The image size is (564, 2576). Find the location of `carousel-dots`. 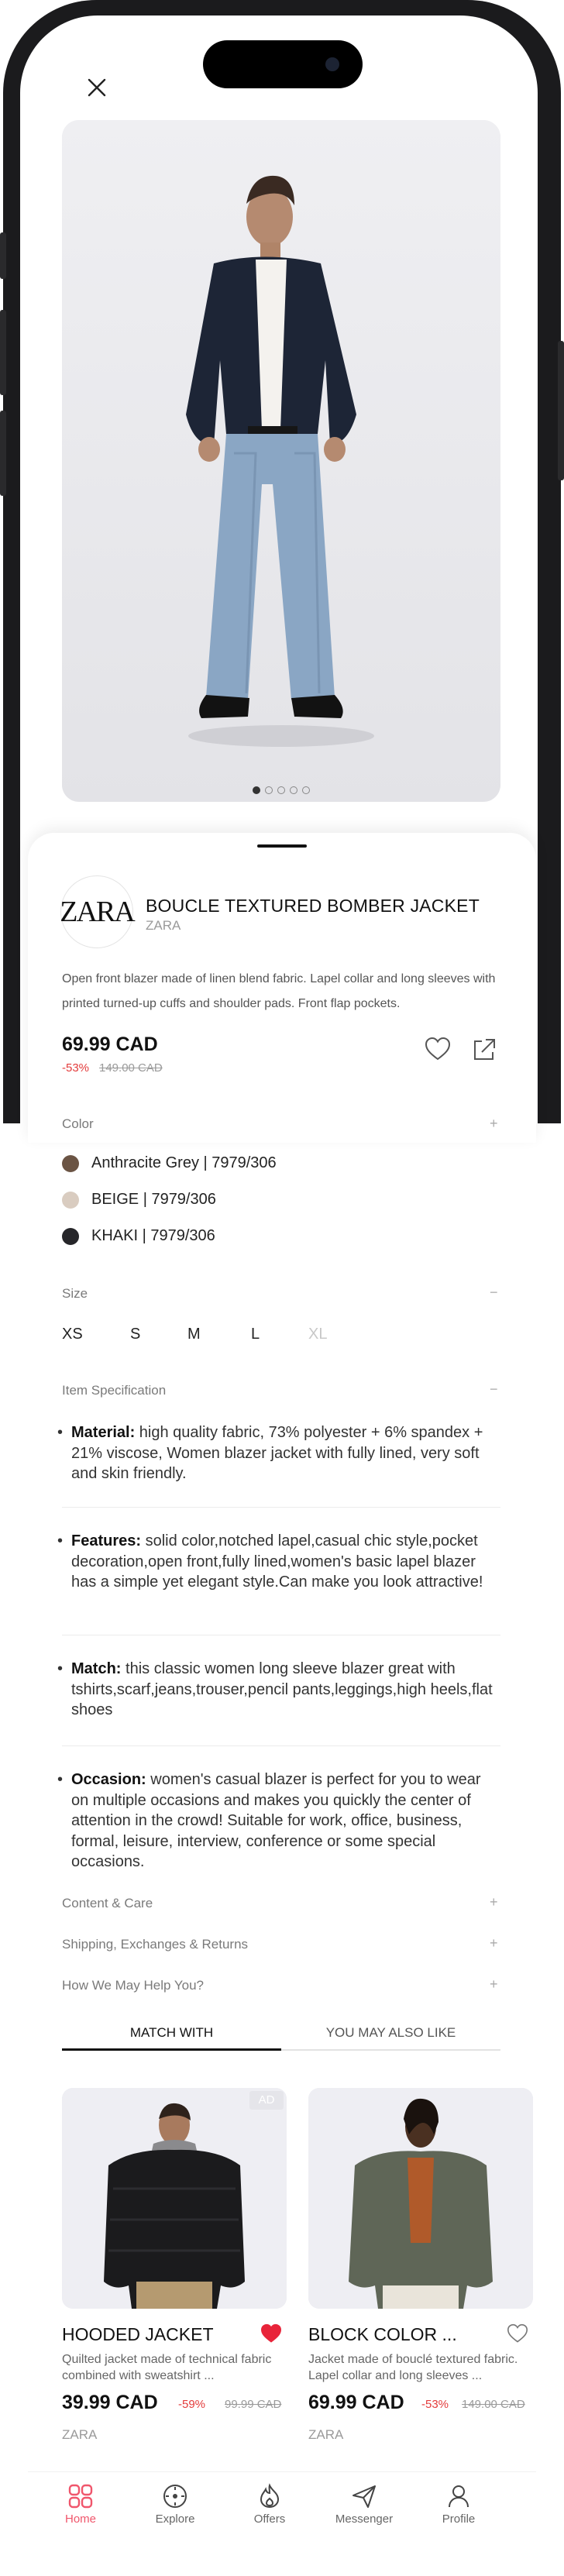

carousel-dots is located at coordinates (281, 790).